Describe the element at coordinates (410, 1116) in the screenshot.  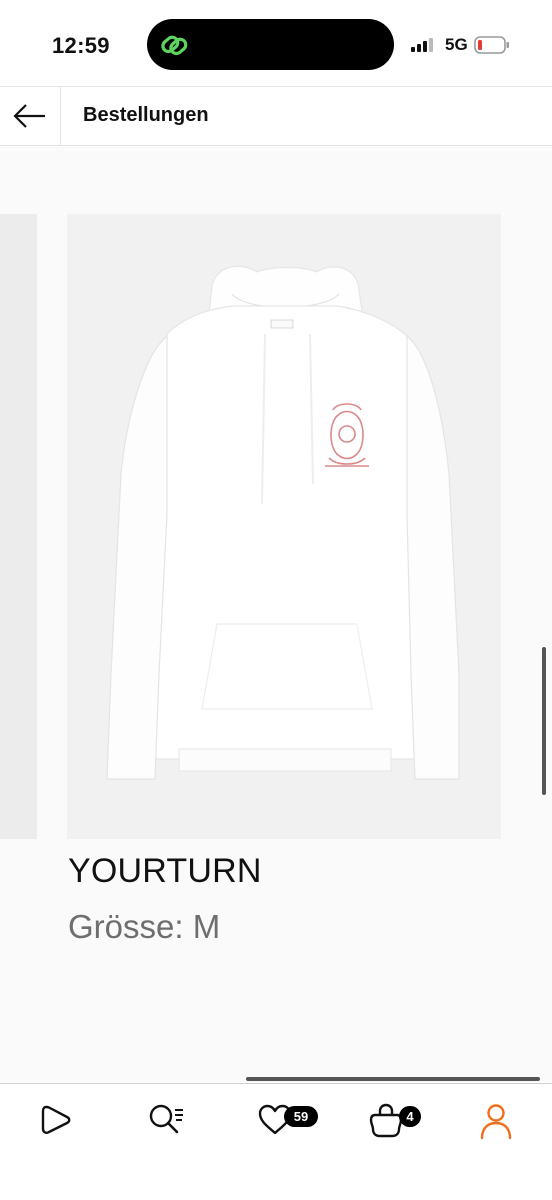
I see `bag-count-badge: 4` at that location.